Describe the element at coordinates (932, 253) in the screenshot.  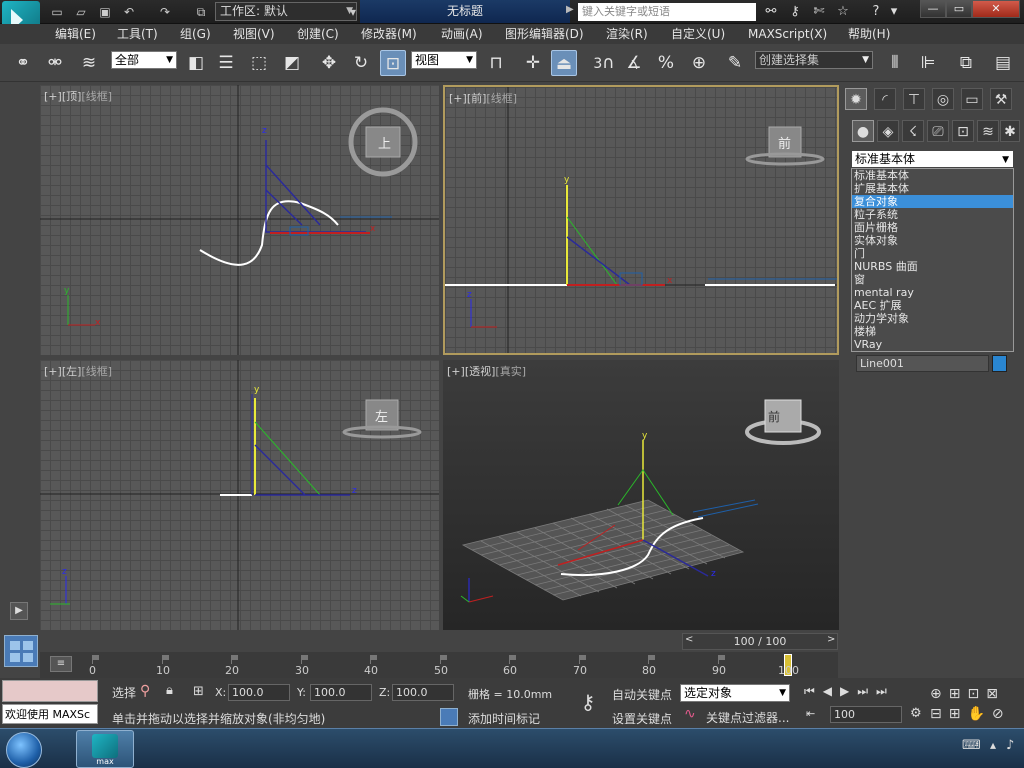
I see `primitive-option: 门` at that location.